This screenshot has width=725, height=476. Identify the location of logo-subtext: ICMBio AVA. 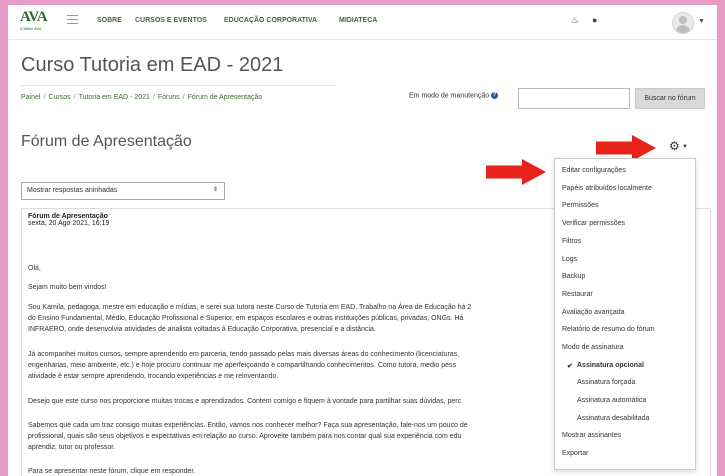
(31, 28).